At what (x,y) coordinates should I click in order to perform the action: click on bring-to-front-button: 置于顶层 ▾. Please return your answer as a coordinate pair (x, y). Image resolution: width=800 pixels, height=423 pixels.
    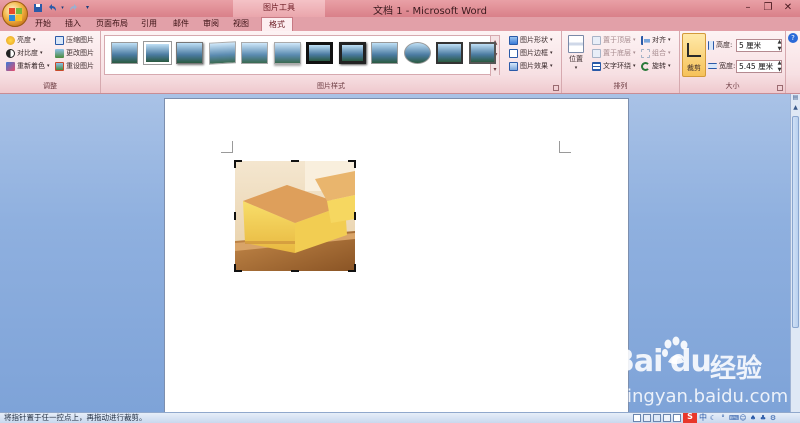
    Looking at the image, I should click on (614, 40).